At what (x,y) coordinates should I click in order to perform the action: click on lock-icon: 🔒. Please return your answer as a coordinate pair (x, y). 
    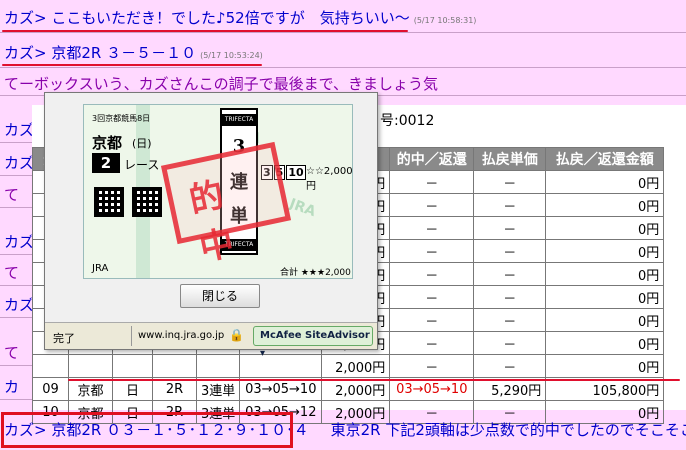
    Looking at the image, I should click on (236, 335).